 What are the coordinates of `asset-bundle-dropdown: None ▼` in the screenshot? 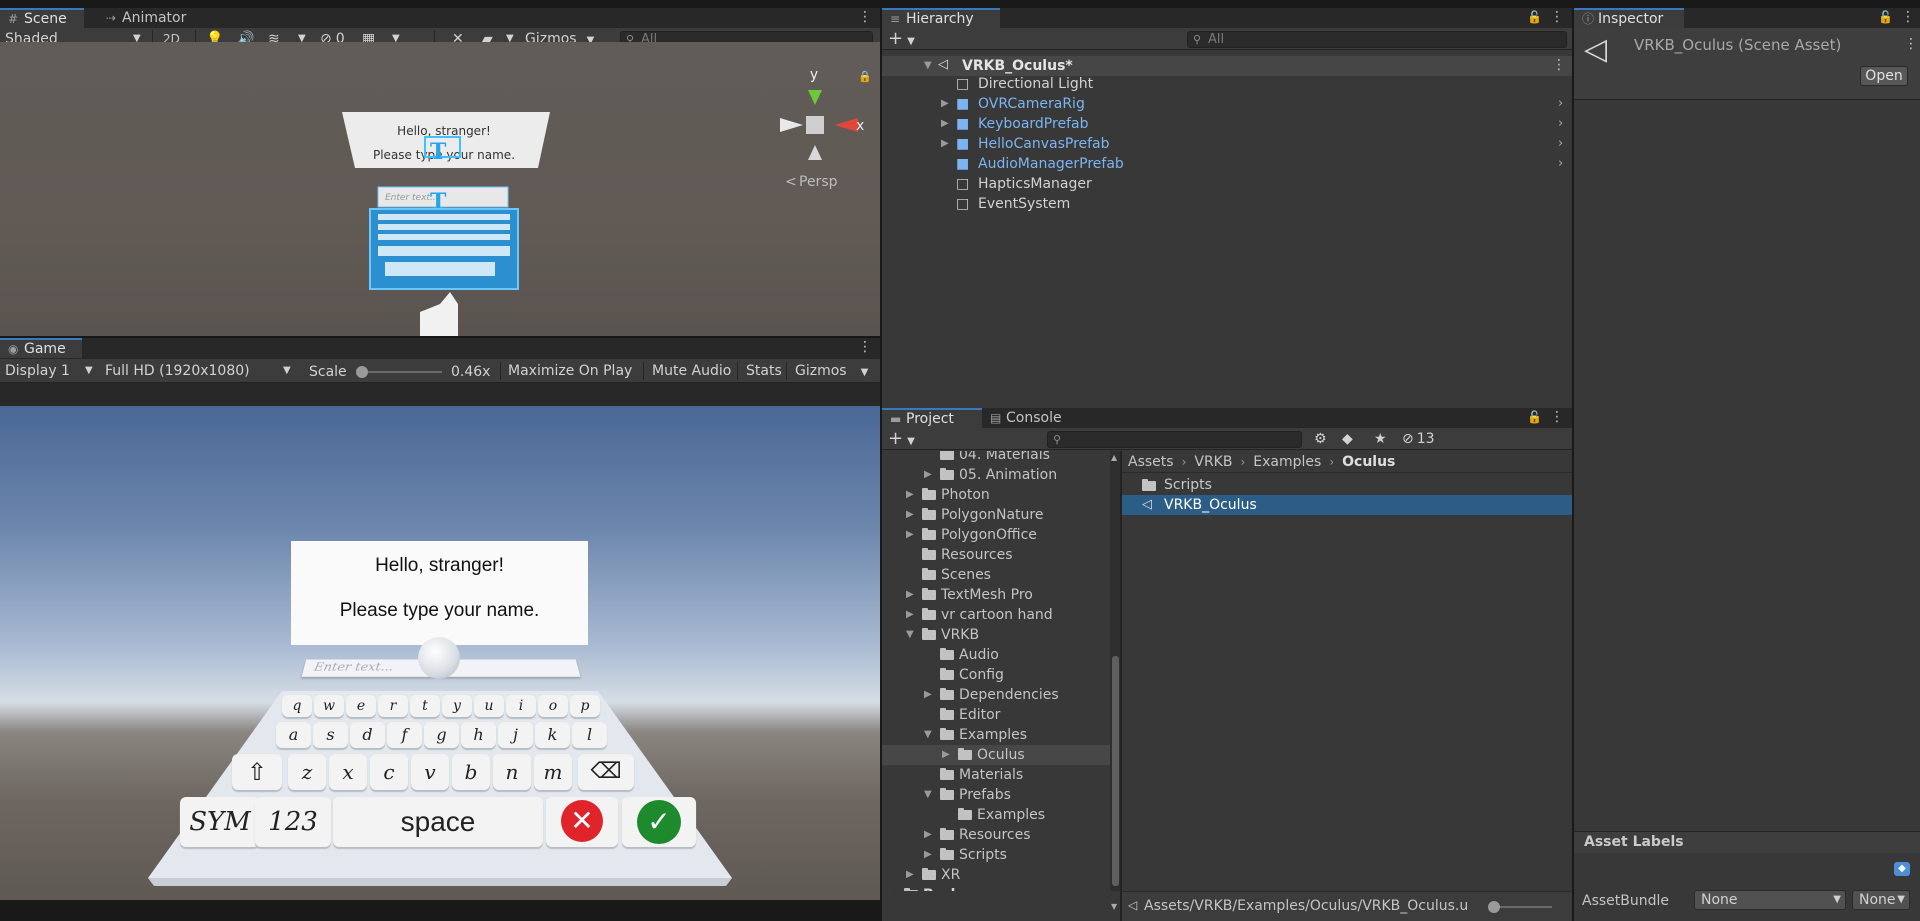 It's located at (1770, 900).